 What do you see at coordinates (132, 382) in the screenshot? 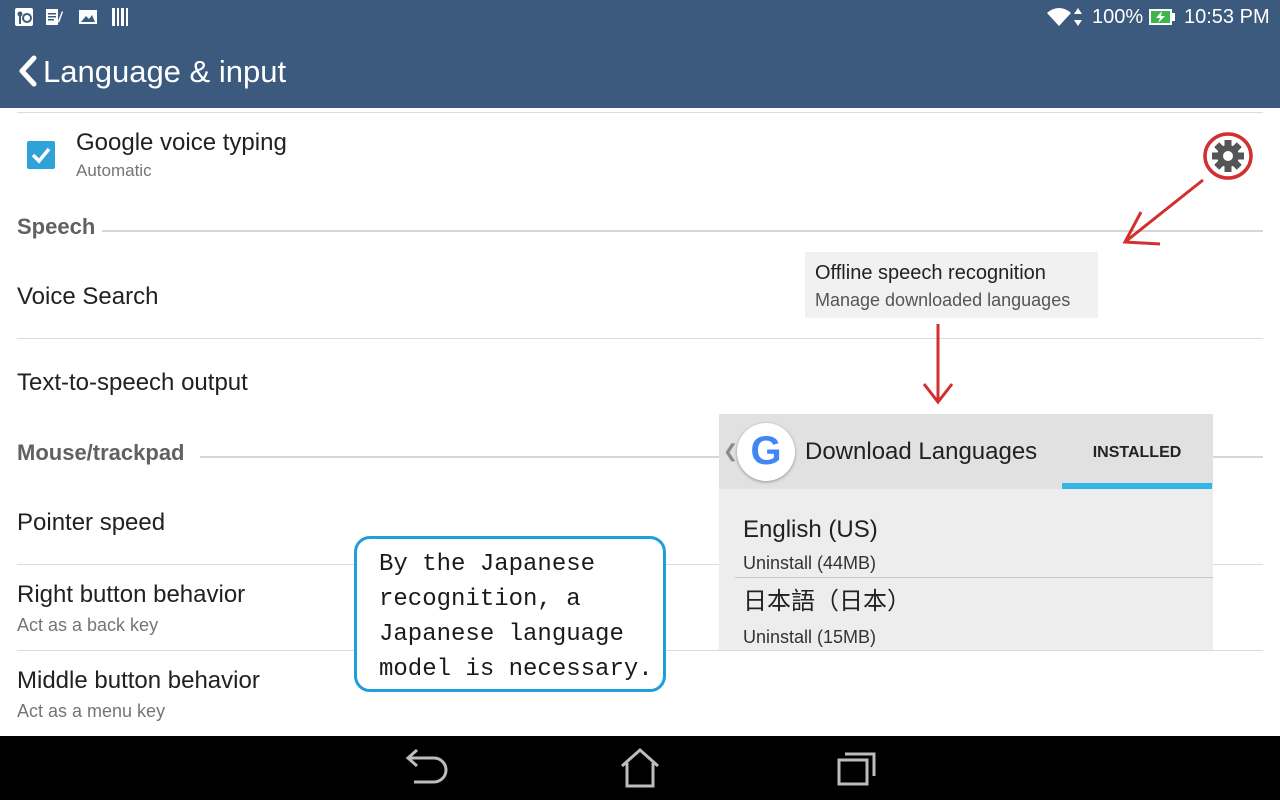
I see `tts-output-title: Text-to-speech output` at bounding box center [132, 382].